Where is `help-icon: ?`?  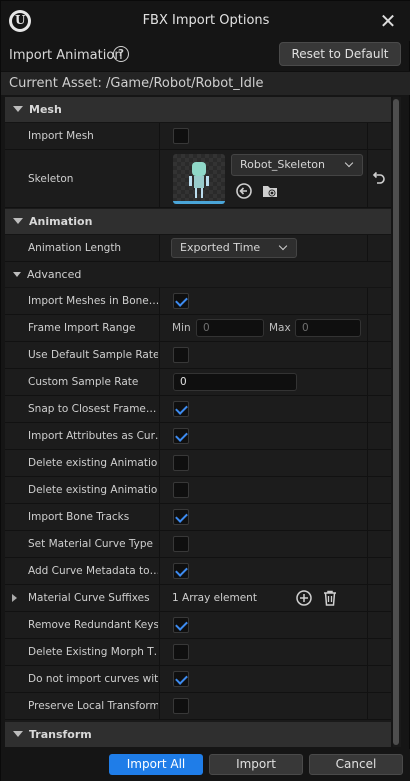
help-icon: ? is located at coordinates (121, 54).